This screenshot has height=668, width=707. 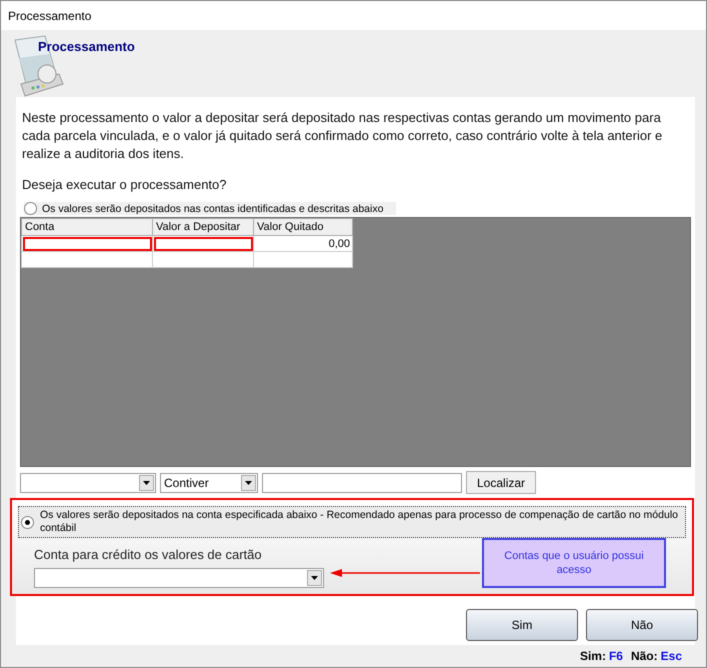 What do you see at coordinates (593, 656) in the screenshot?
I see `shortcut-label: Sim:` at bounding box center [593, 656].